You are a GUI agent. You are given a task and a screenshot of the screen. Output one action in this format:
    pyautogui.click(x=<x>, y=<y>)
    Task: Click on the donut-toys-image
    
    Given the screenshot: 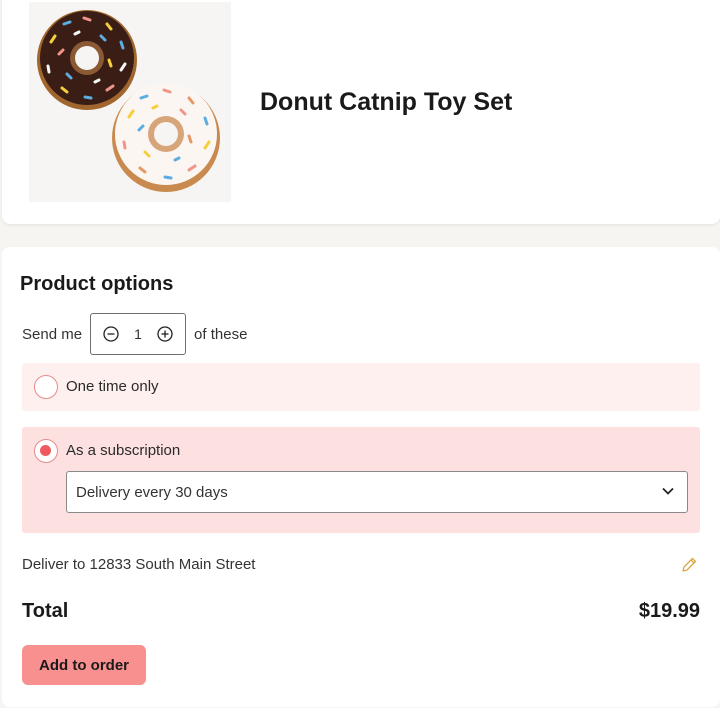 What is the action you would take?
    pyautogui.click(x=128, y=101)
    